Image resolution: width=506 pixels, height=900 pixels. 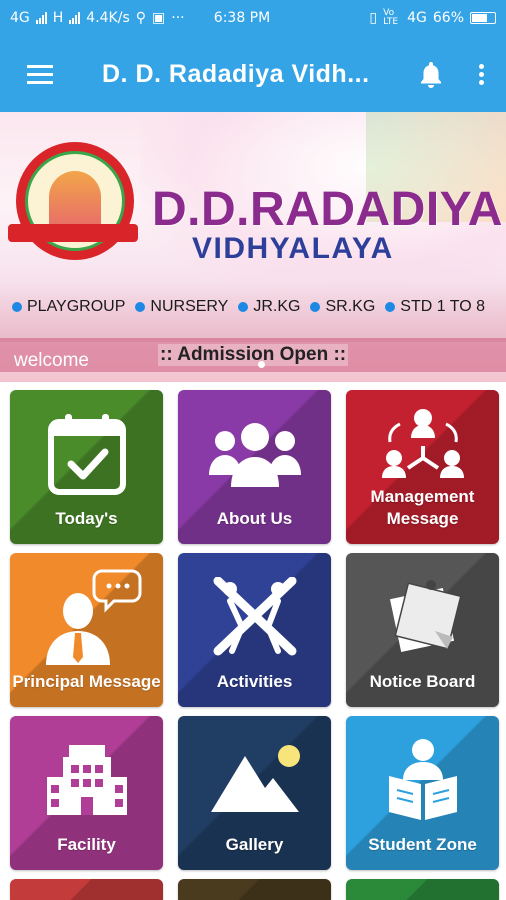 What do you see at coordinates (68, 307) in the screenshot?
I see `program-item: PLAYGROUP` at bounding box center [68, 307].